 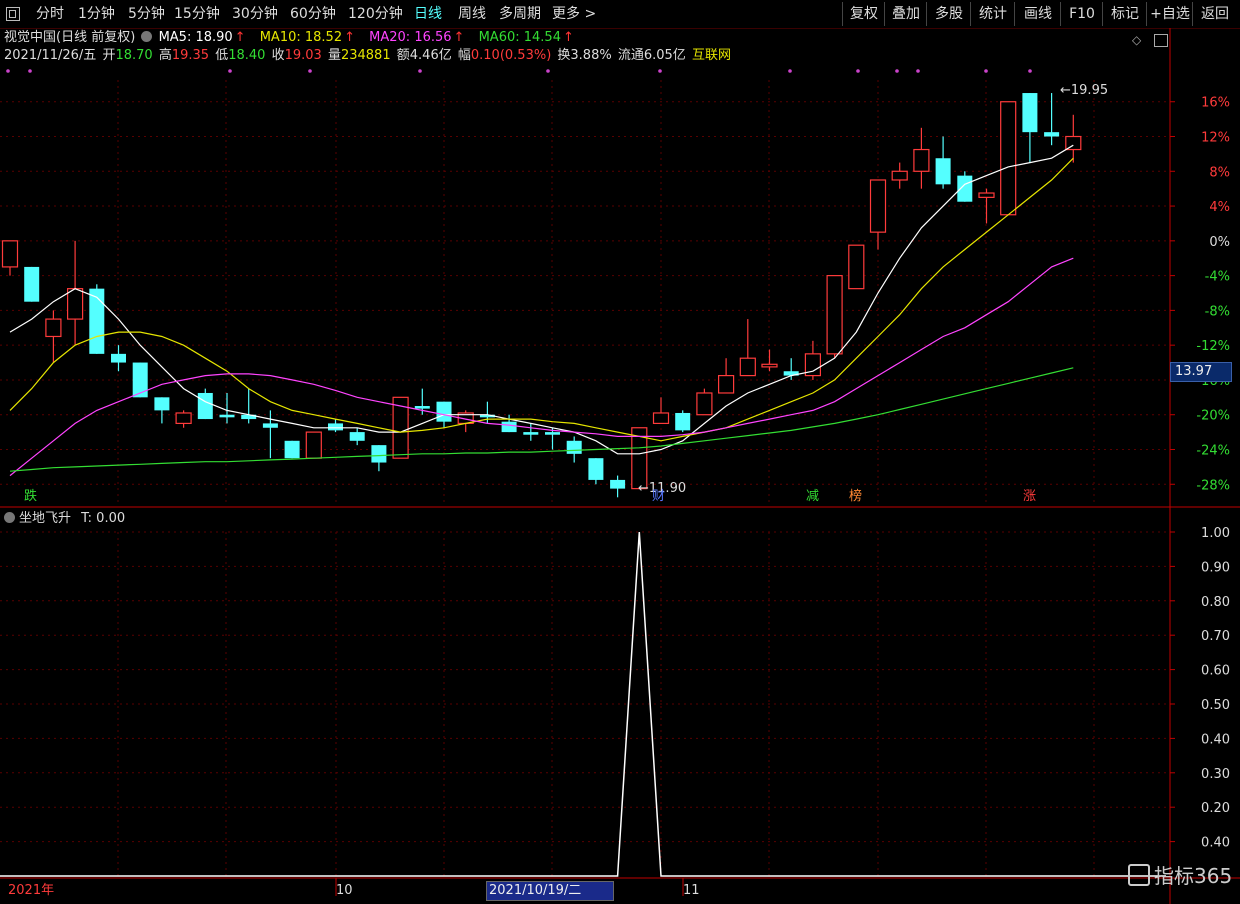 What do you see at coordinates (1215, 705) in the screenshot?
I see `indicator-axis-label: 0.50` at bounding box center [1215, 705].